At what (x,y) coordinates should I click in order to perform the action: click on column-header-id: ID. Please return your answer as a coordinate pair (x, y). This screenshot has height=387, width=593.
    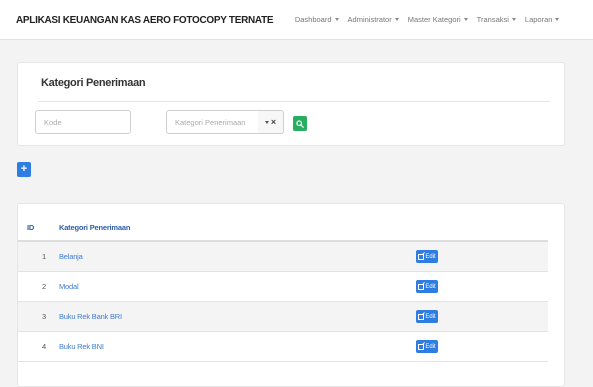
    Looking at the image, I should click on (31, 227).